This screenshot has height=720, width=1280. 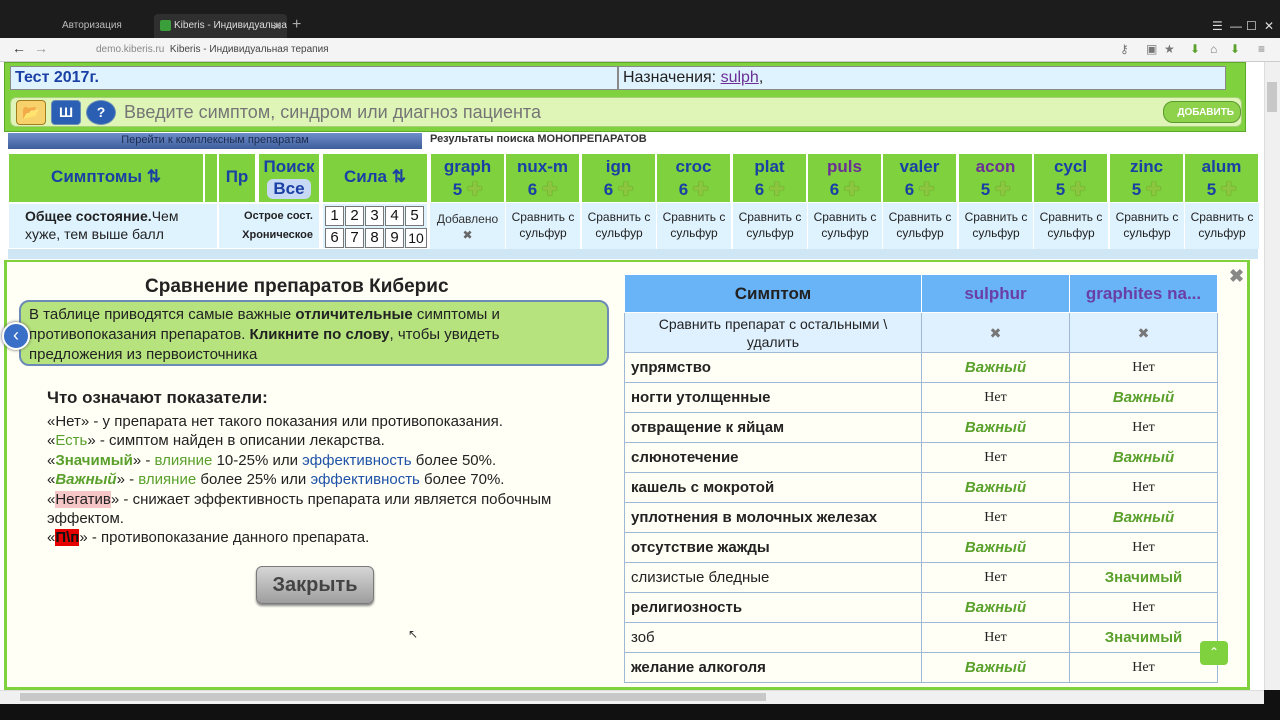 What do you see at coordinates (1070, 226) in the screenshot?
I see `compare-with-sulphur-cycl: Сравнить с сульфур` at bounding box center [1070, 226].